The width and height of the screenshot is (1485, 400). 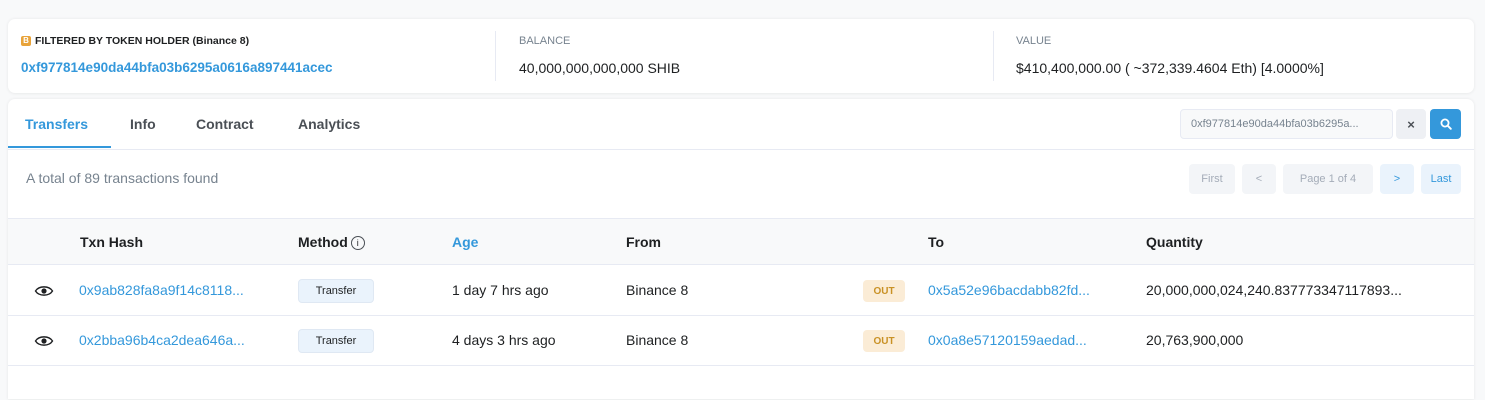 What do you see at coordinates (1195, 340) in the screenshot?
I see `quantity-cell: 20,763,900,000` at bounding box center [1195, 340].